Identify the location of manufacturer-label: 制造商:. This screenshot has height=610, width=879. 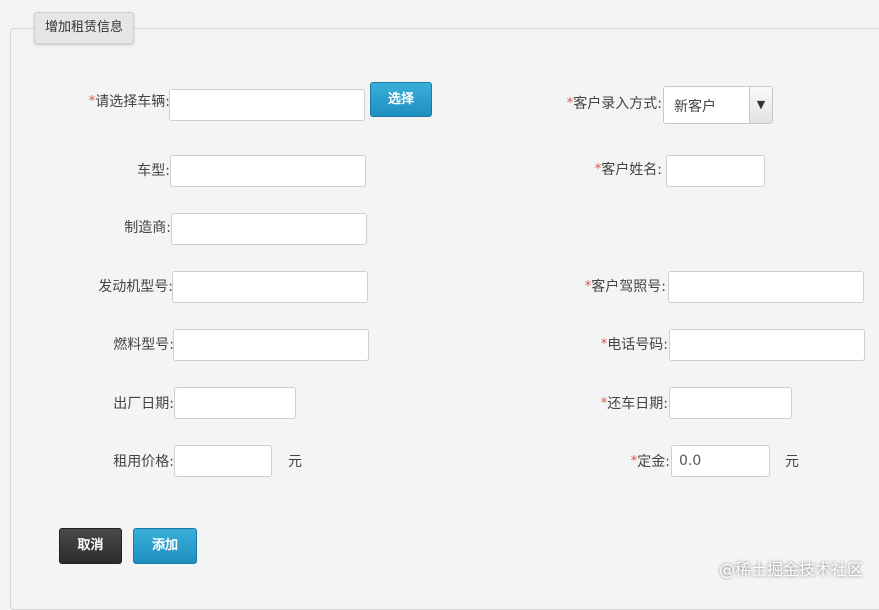
(147, 228).